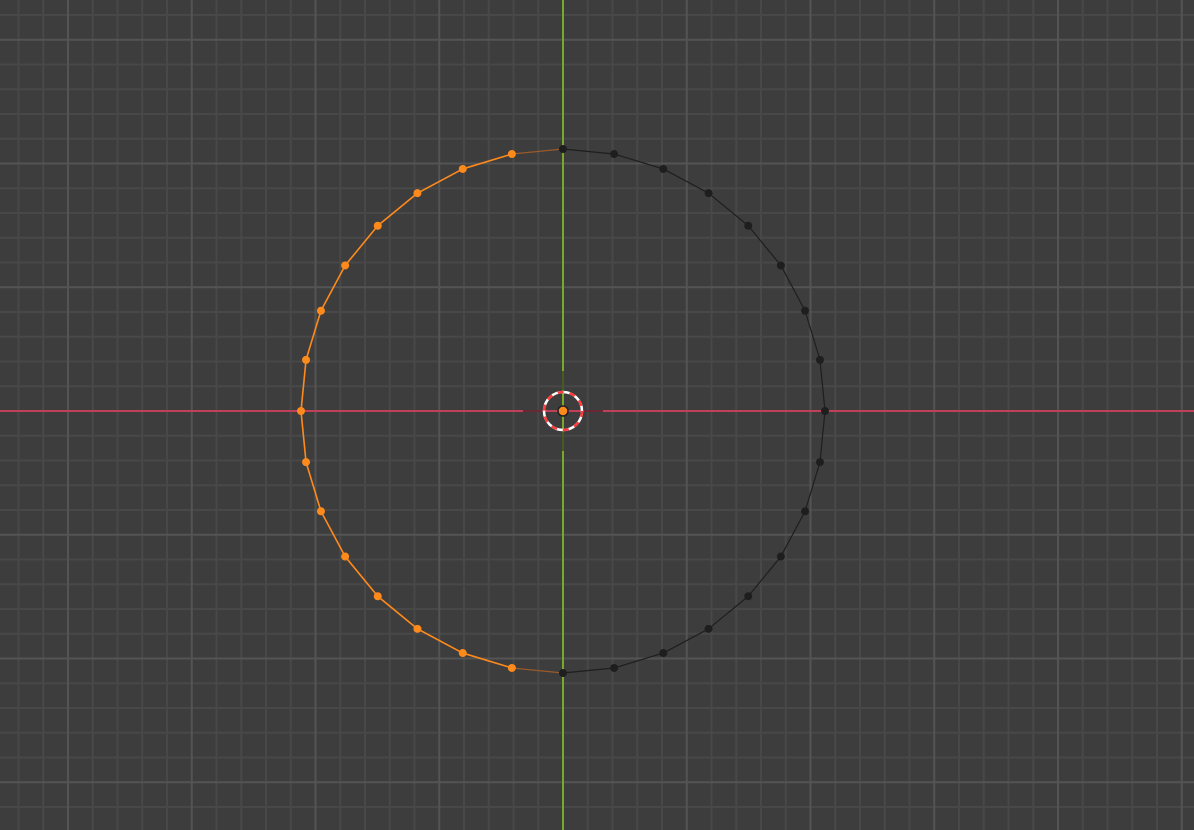 Image resolution: width=1194 pixels, height=830 pixels. What do you see at coordinates (563, 411) in the screenshot?
I see `object-origin-icon` at bounding box center [563, 411].